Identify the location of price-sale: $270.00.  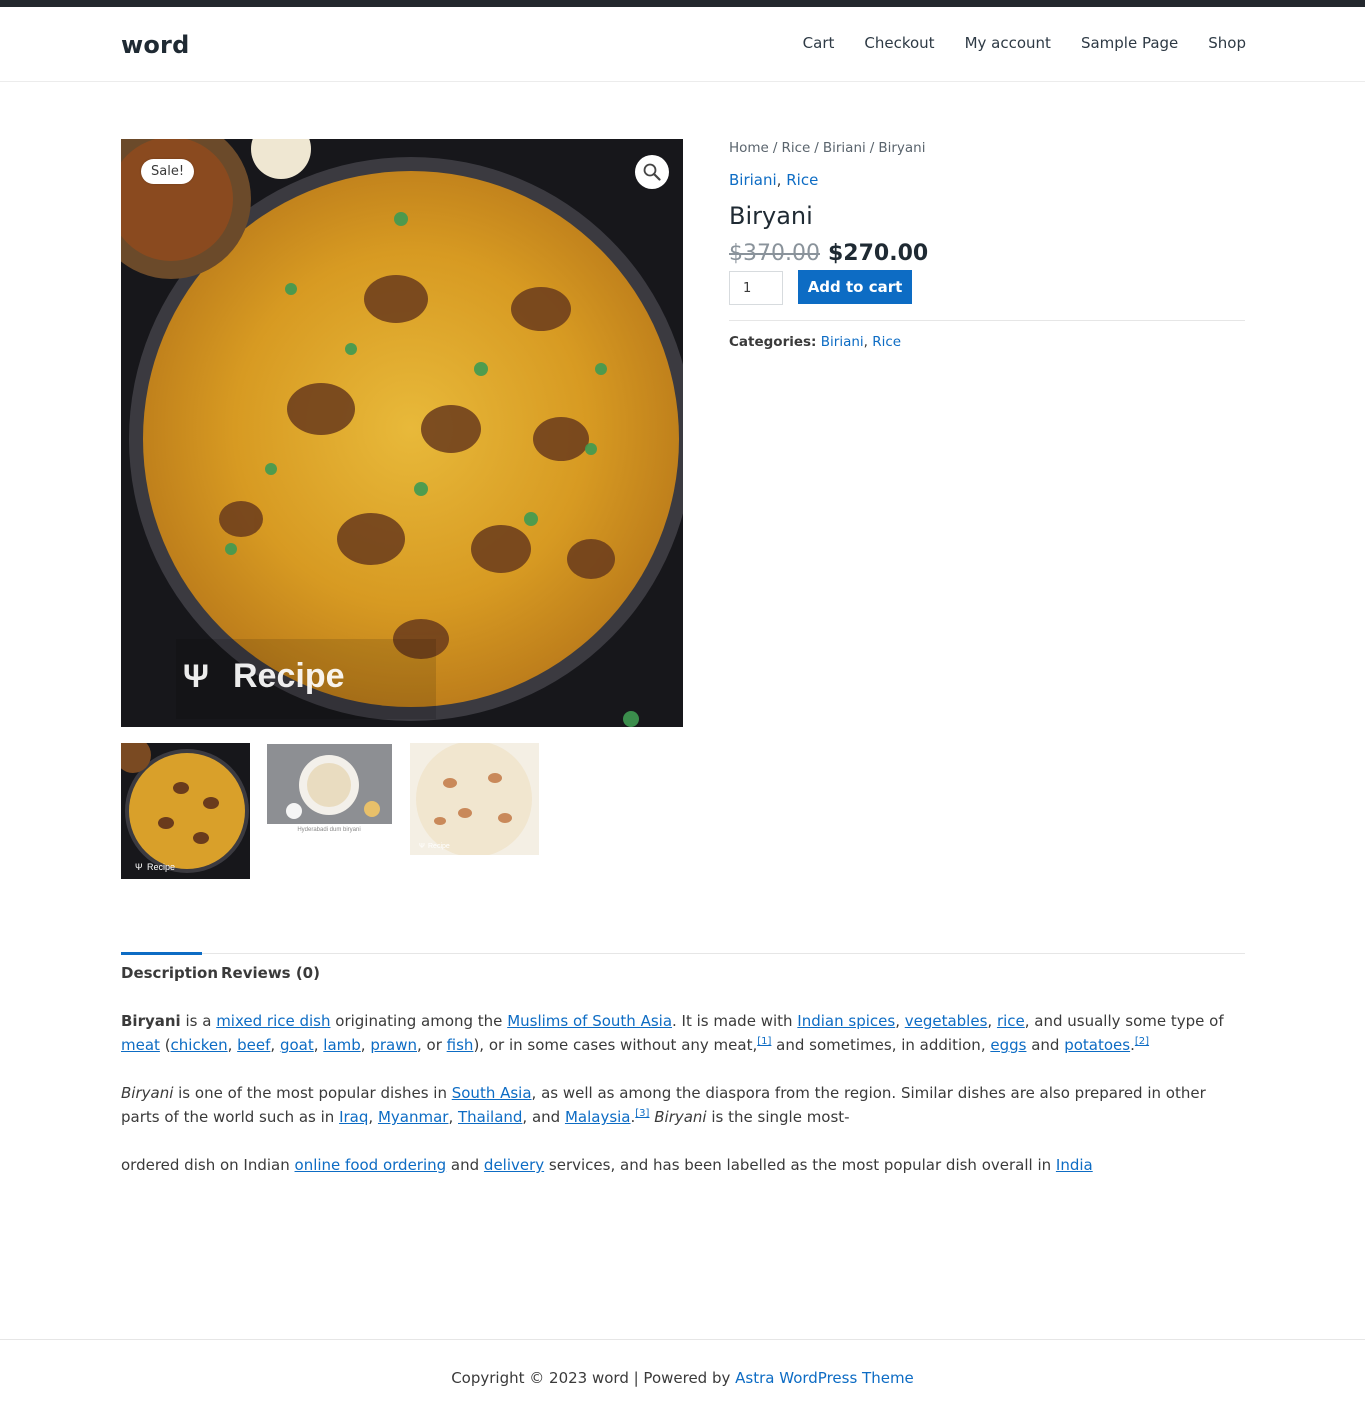
(878, 253).